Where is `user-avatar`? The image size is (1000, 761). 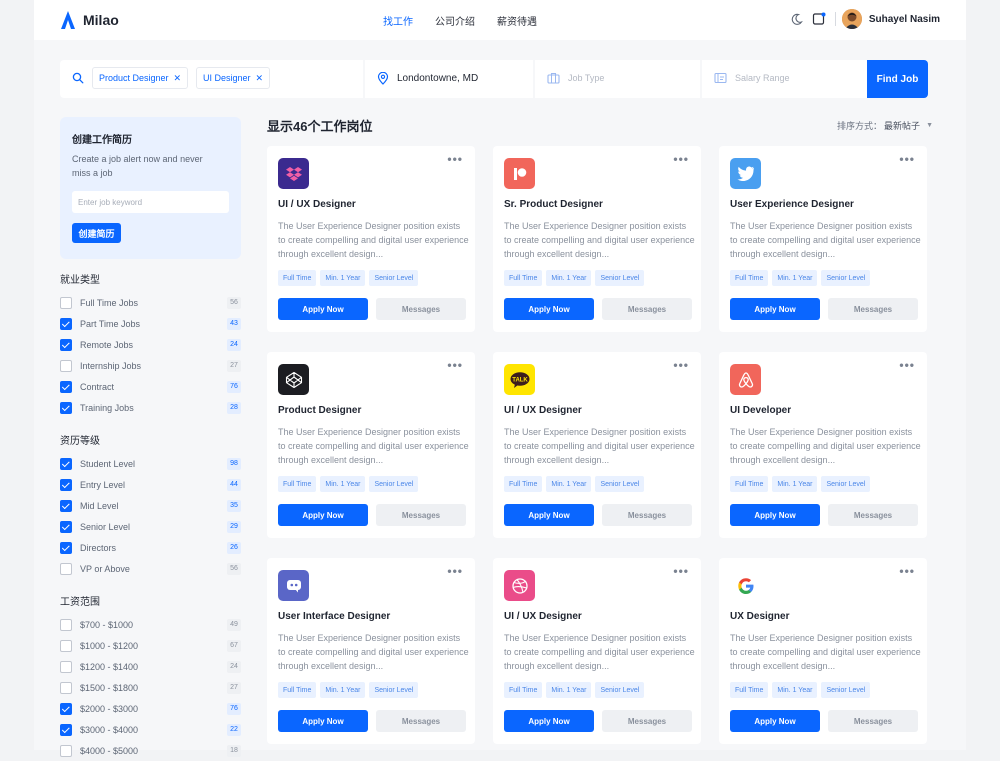
user-avatar is located at coordinates (851, 19).